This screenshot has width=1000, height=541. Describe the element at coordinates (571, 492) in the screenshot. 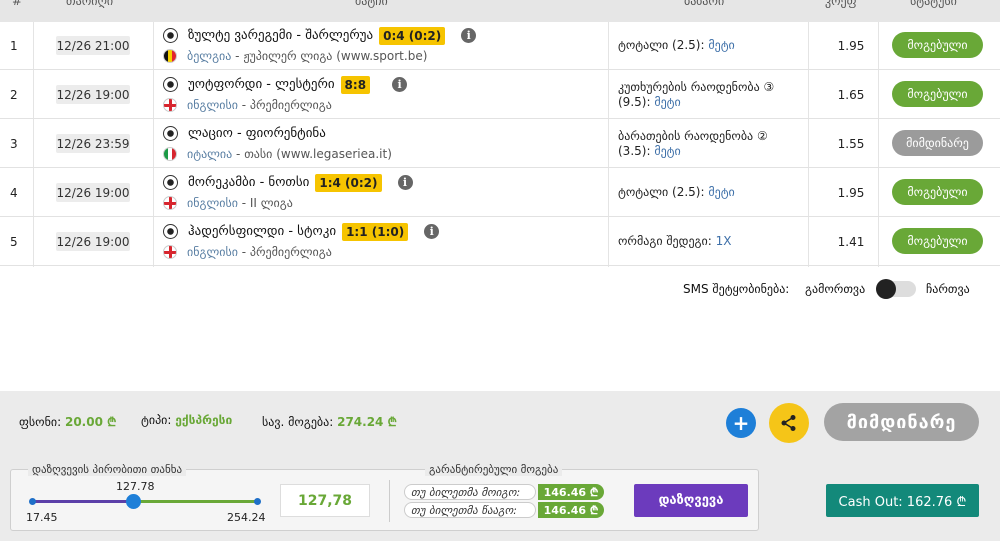

I see `if-win-value: 146.46 ₾` at that location.